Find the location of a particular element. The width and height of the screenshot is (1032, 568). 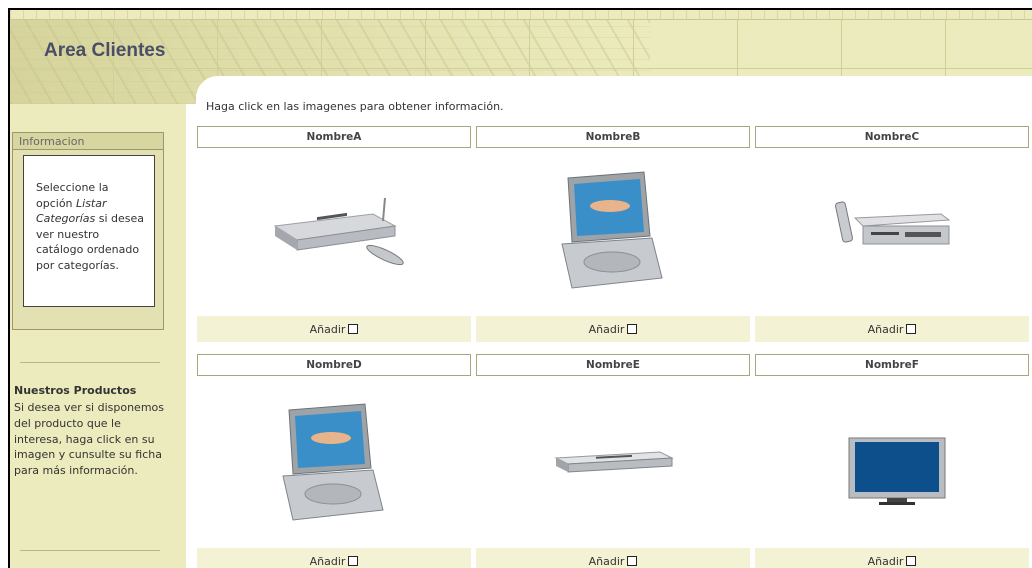

dvd-player-with-remote-icon is located at coordinates (334, 231).